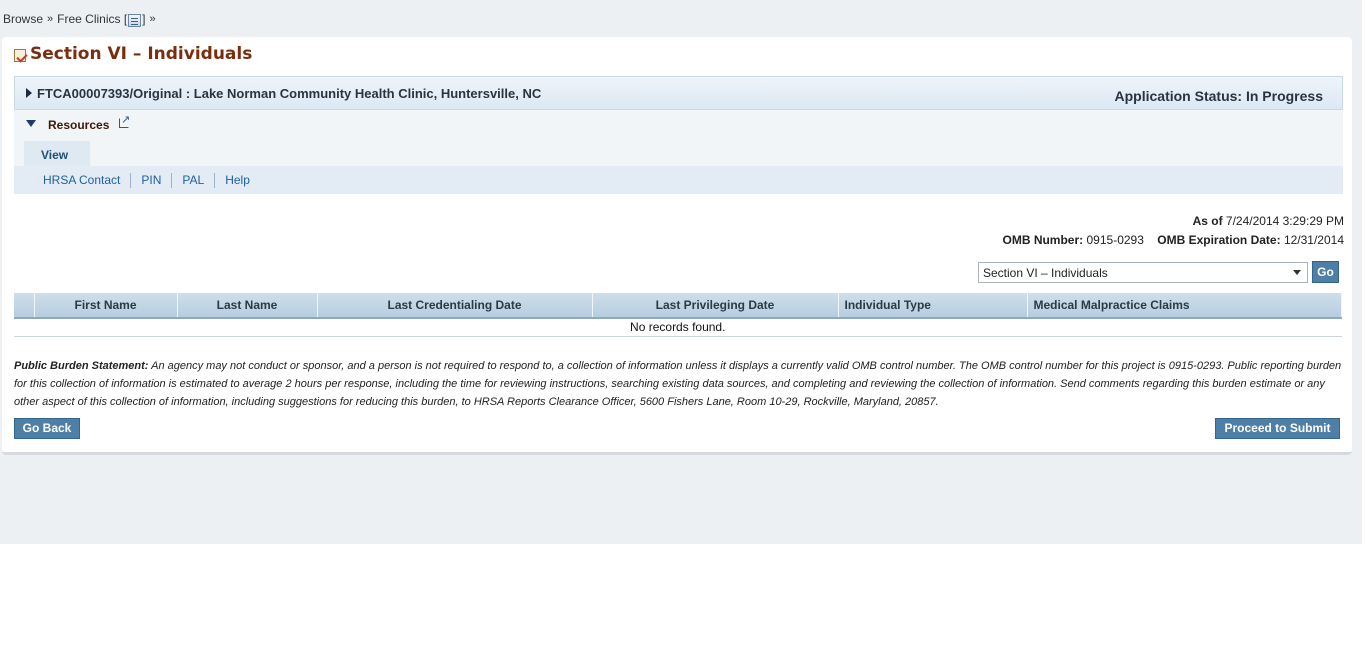 This screenshot has height=648, width=1365. I want to click on omb-number-label: OMB Number:, so click(1043, 240).